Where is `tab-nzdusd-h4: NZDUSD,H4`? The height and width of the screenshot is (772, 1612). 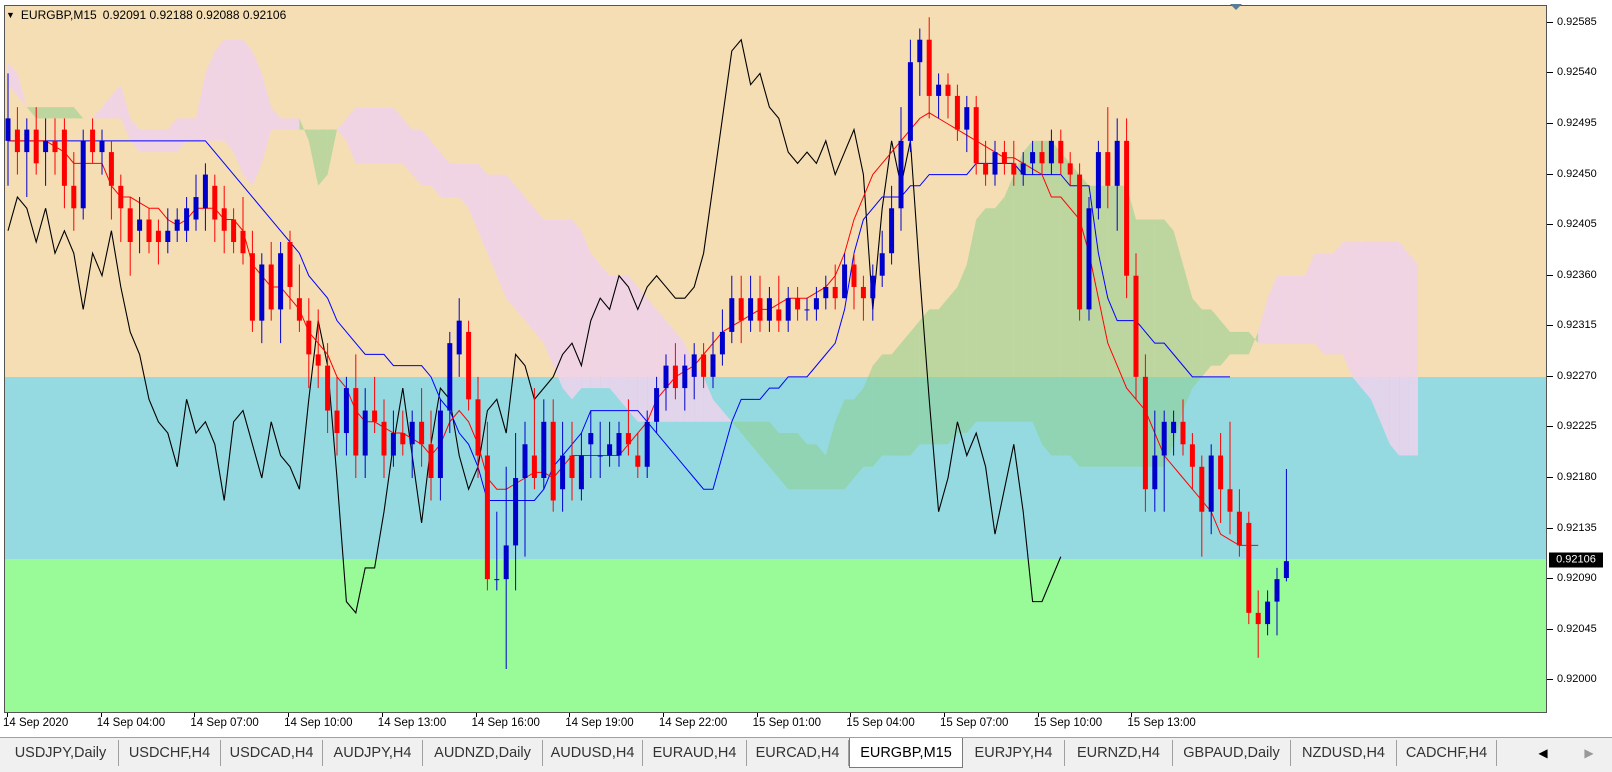 tab-nzdusd-h4: NZDUSD,H4 is located at coordinates (1344, 753).